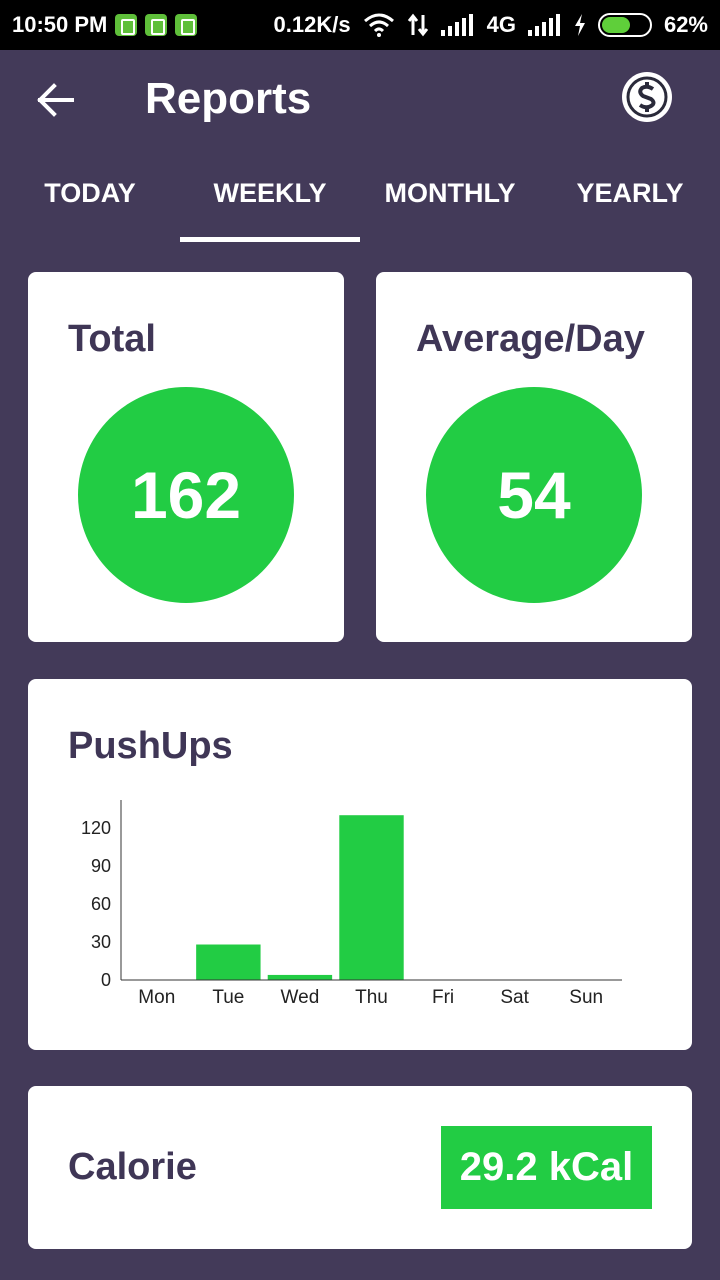 This screenshot has width=720, height=1280. Describe the element at coordinates (371, 897) in the screenshot. I see `bar-thu` at that location.